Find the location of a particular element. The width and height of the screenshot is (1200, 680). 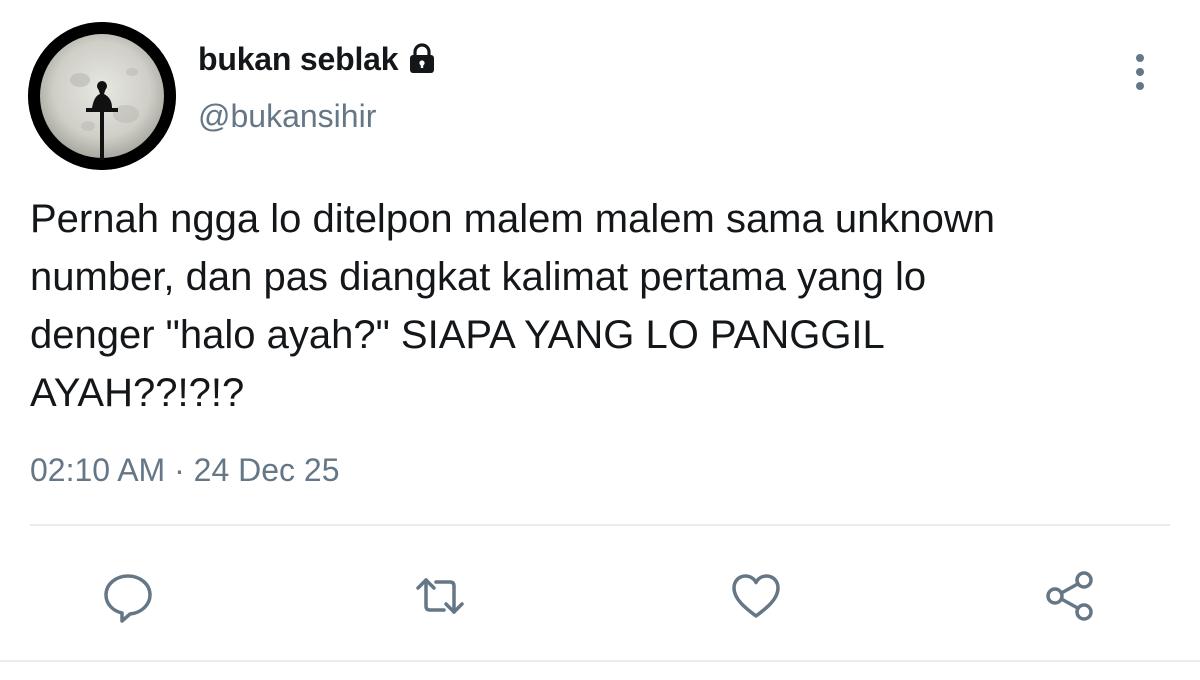

avatar is located at coordinates (102, 96).